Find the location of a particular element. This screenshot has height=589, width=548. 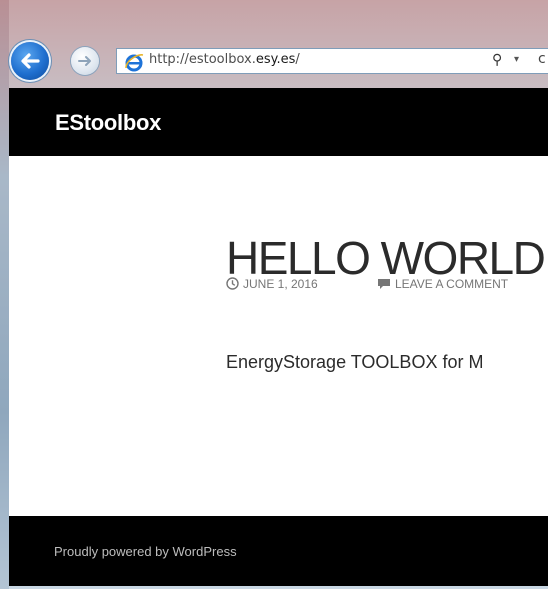

refresh-icon: c is located at coordinates (542, 59).